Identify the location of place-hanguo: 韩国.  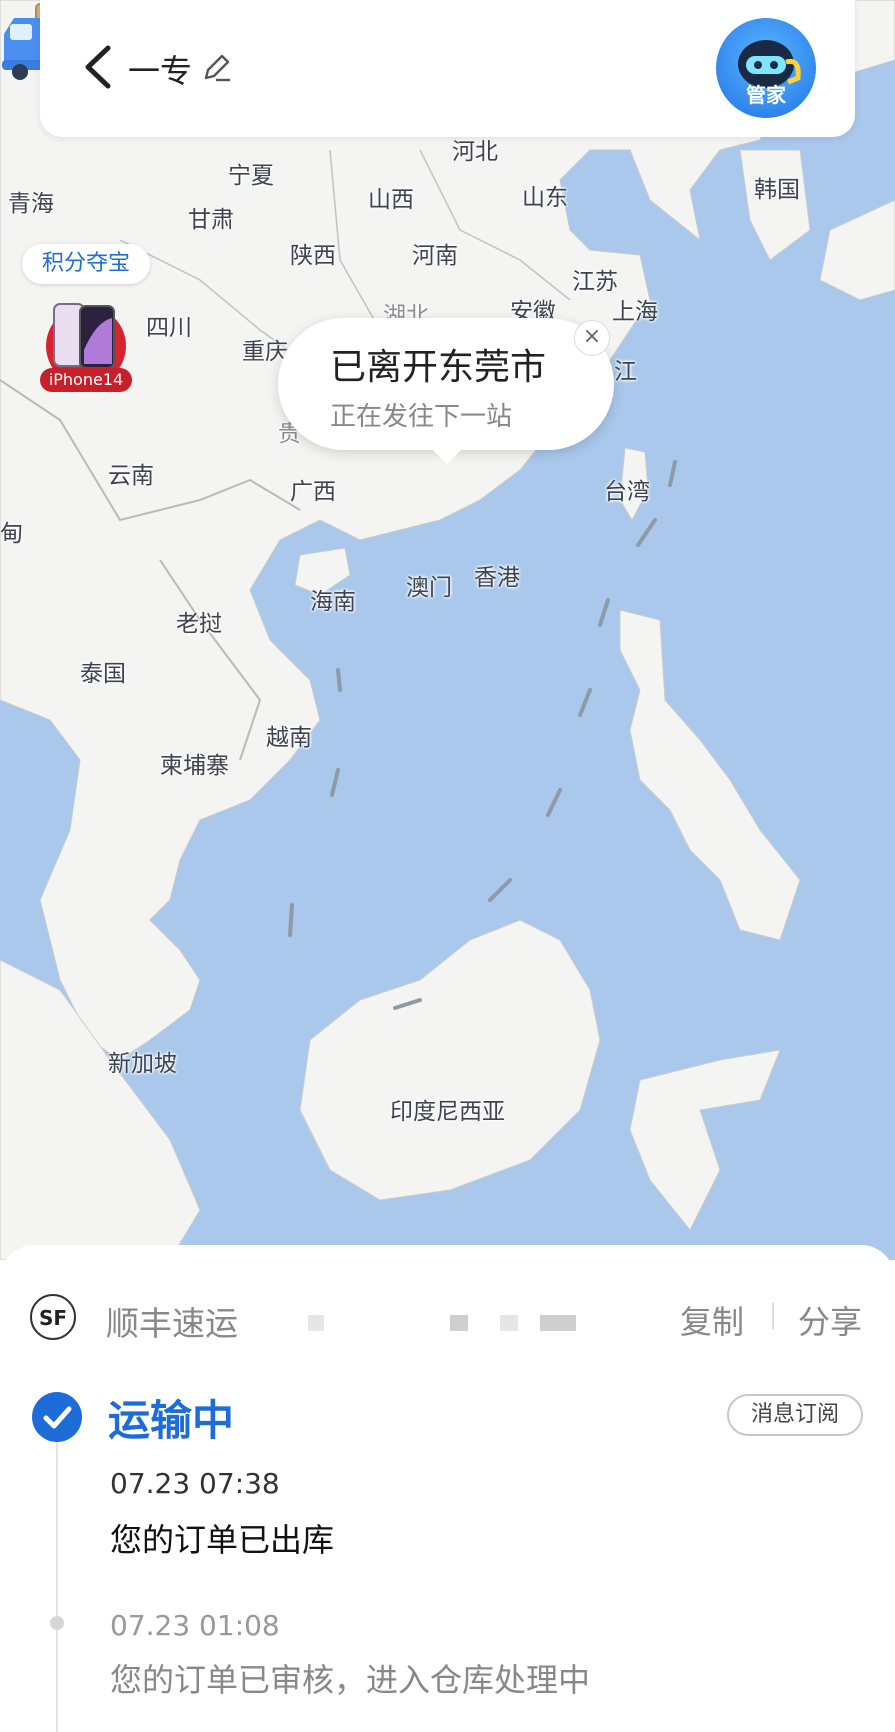
(777, 190).